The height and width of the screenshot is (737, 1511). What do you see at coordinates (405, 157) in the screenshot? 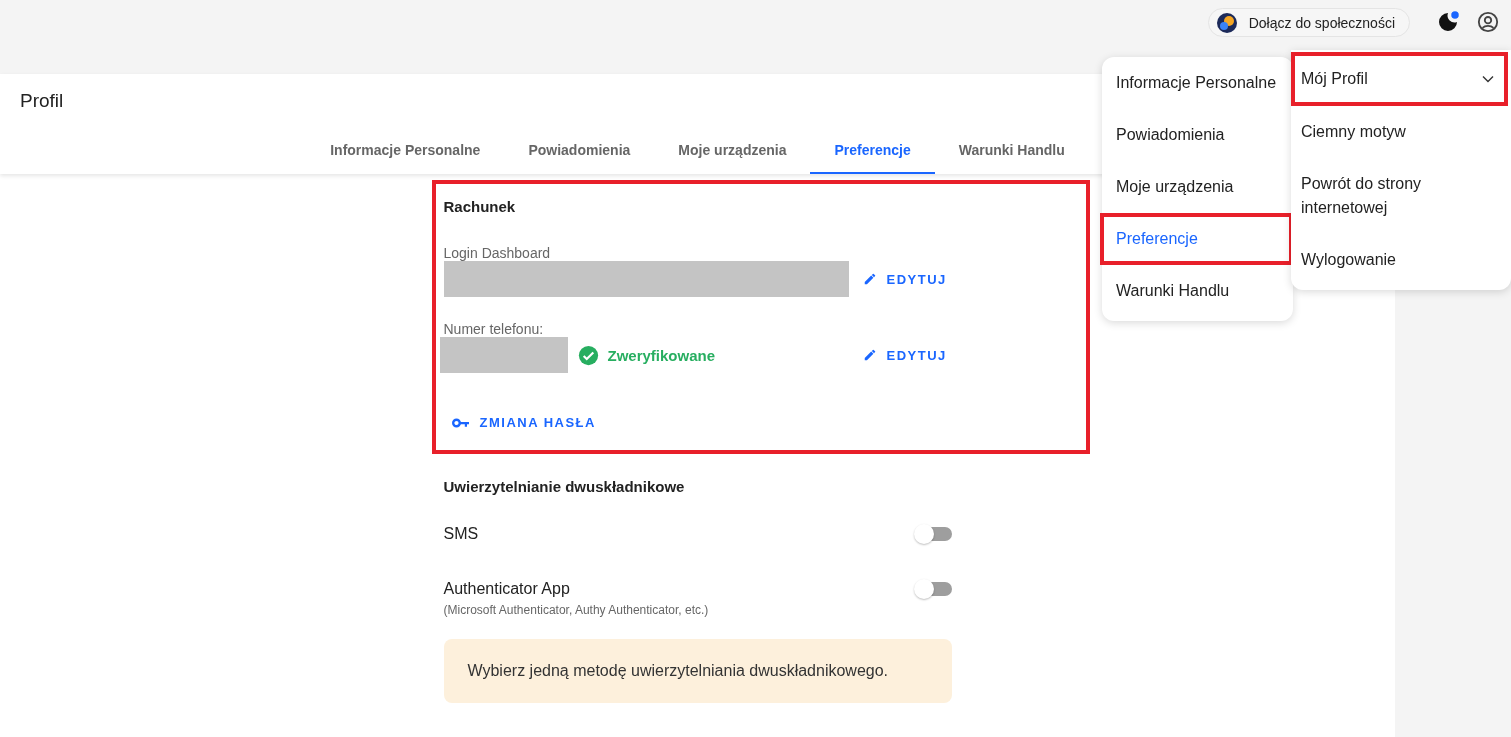
I see `profile-tab: Informacje Personalne` at bounding box center [405, 157].